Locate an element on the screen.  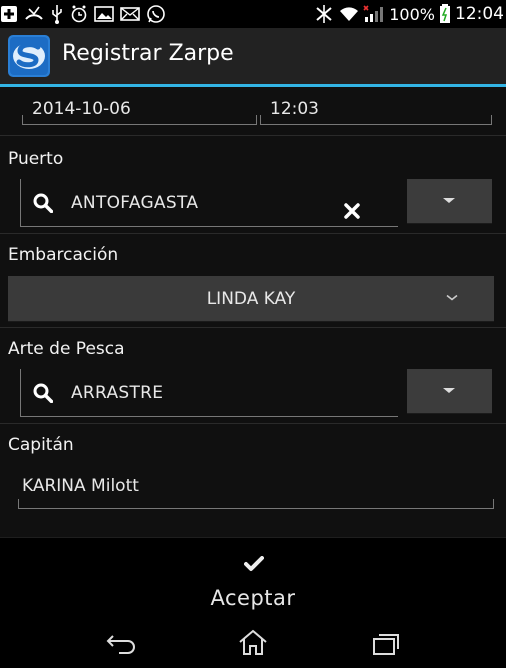
wifi-icon is located at coordinates (349, 14).